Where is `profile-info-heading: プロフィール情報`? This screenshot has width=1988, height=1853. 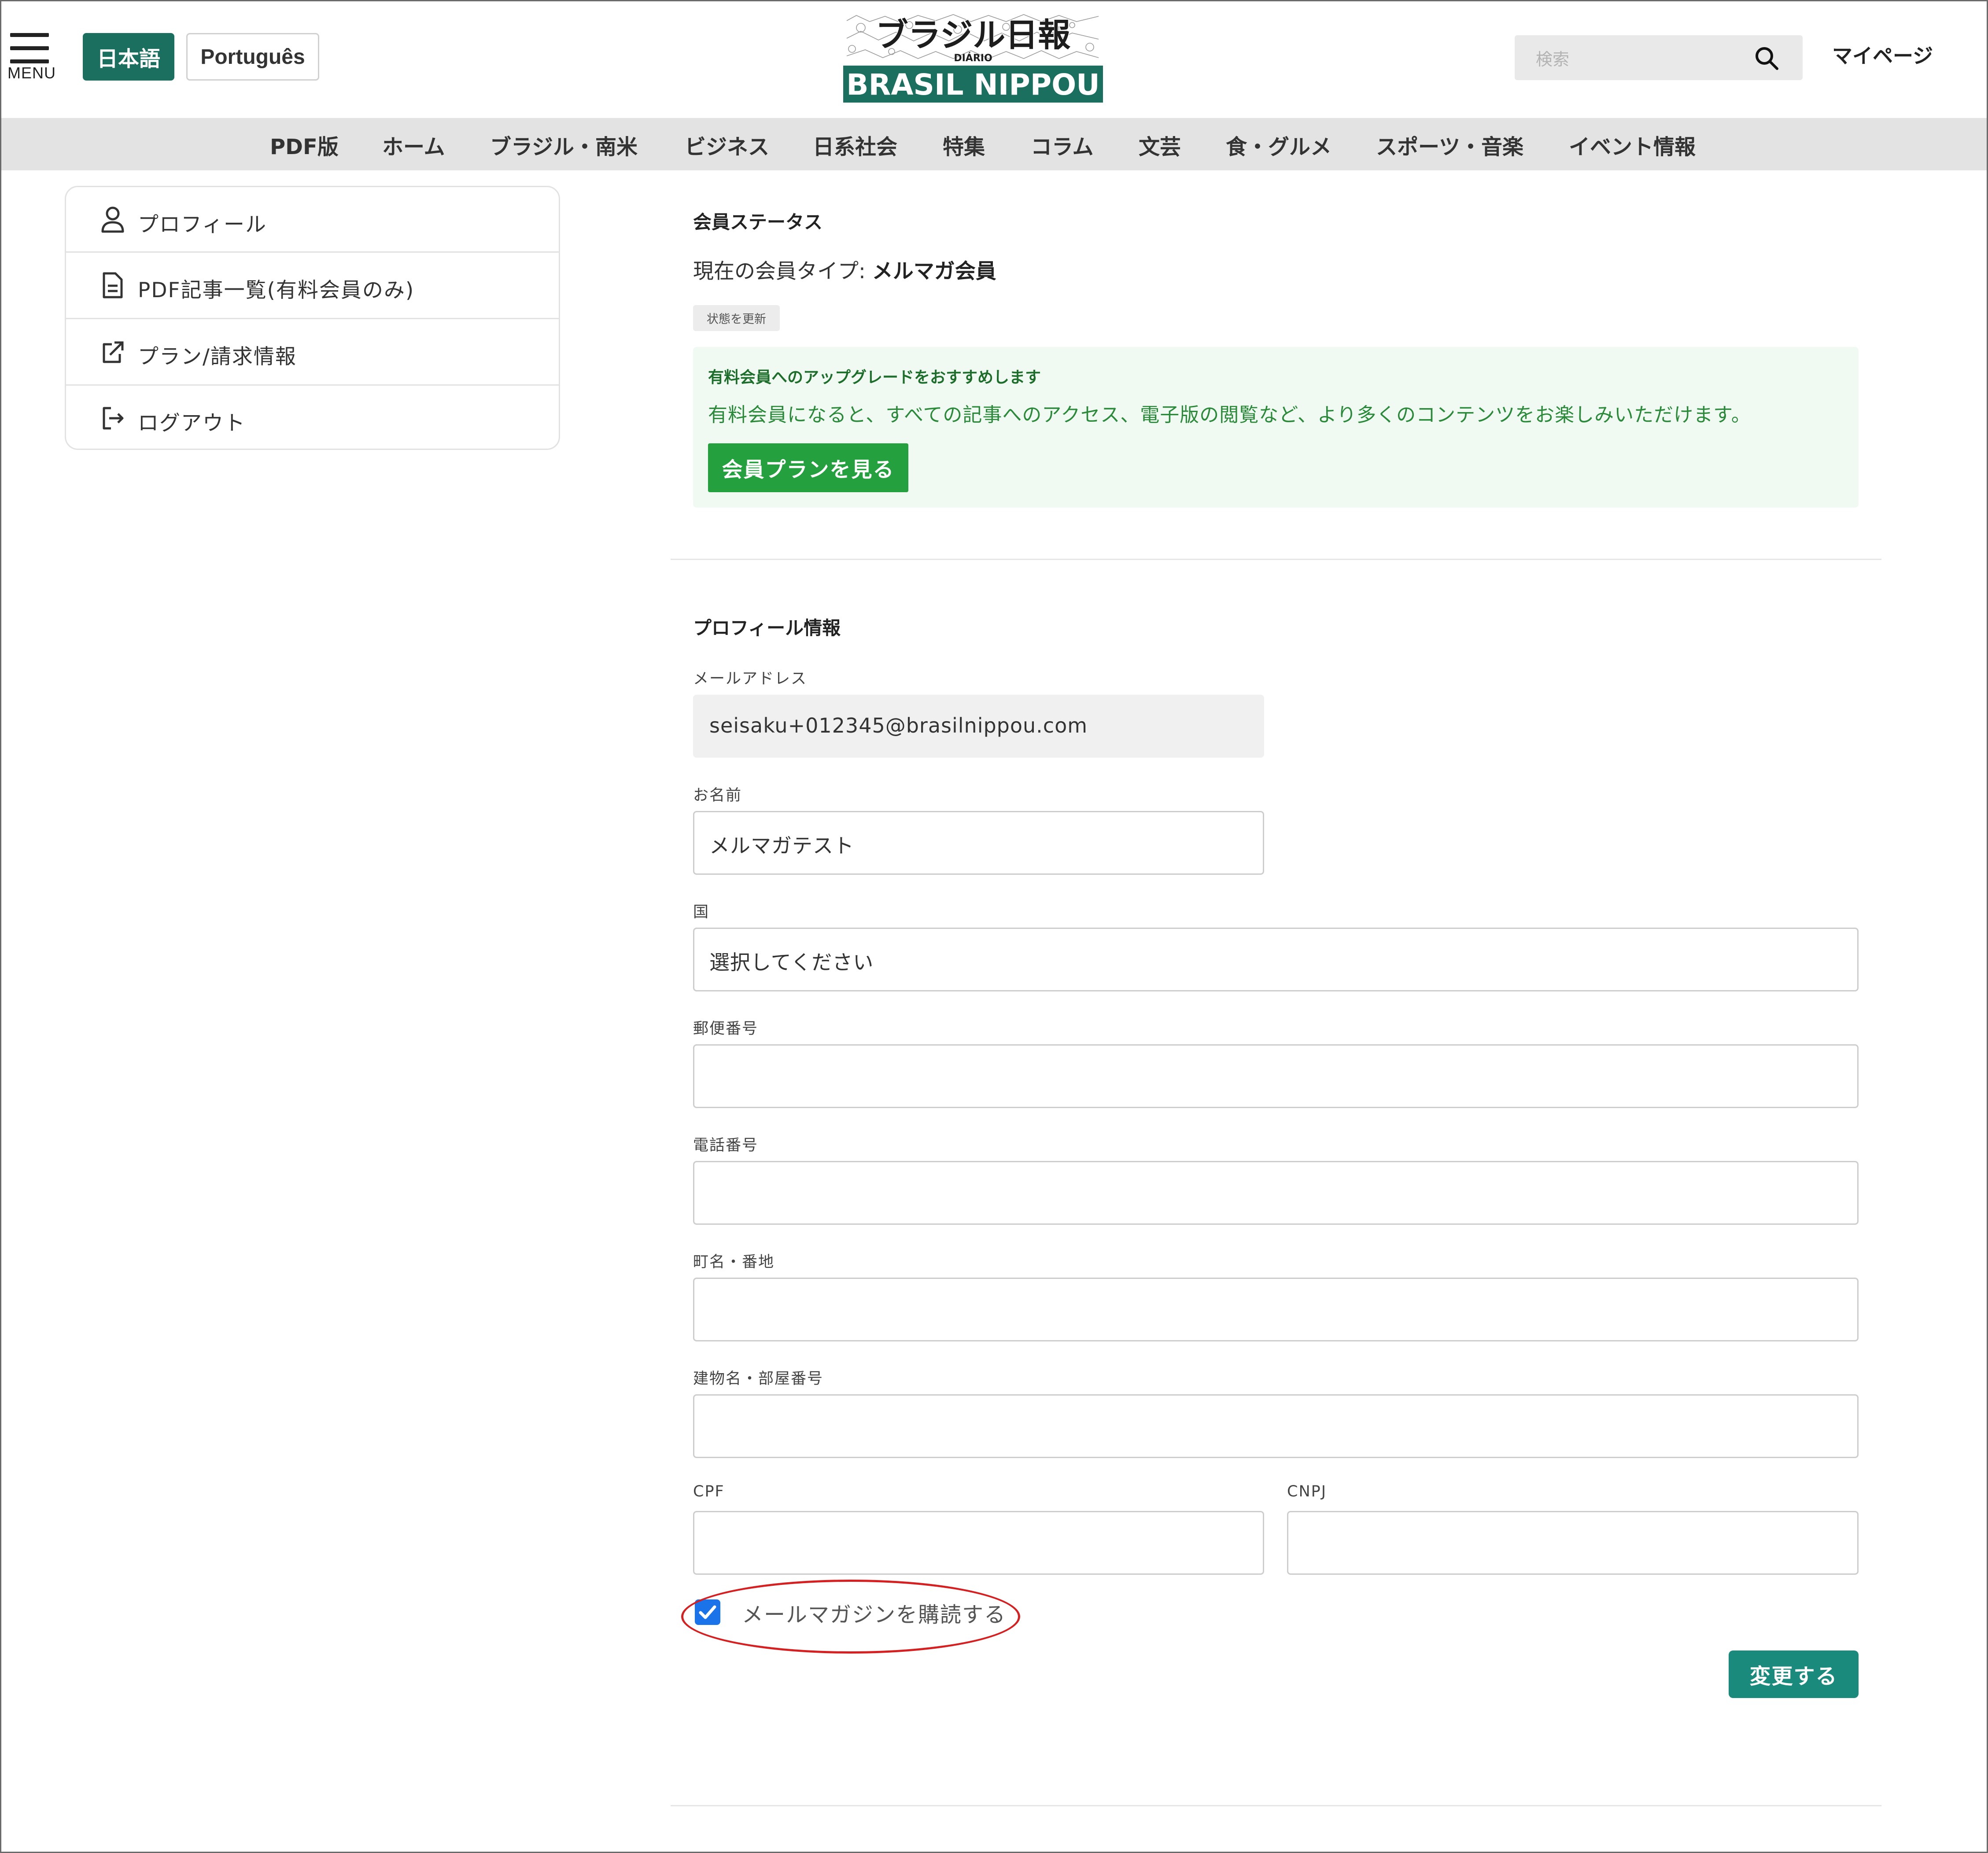 profile-info-heading: プロフィール情報 is located at coordinates (767, 628).